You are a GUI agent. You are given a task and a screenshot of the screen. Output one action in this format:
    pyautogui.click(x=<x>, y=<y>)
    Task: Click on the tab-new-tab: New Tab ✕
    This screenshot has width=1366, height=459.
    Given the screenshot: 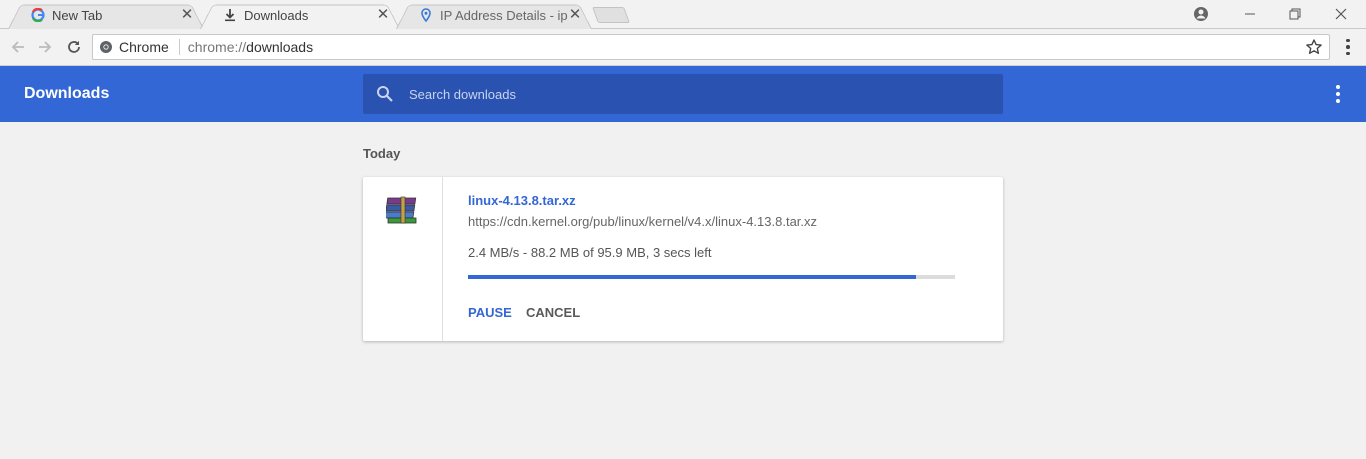 What is the action you would take?
    pyautogui.click(x=106, y=15)
    